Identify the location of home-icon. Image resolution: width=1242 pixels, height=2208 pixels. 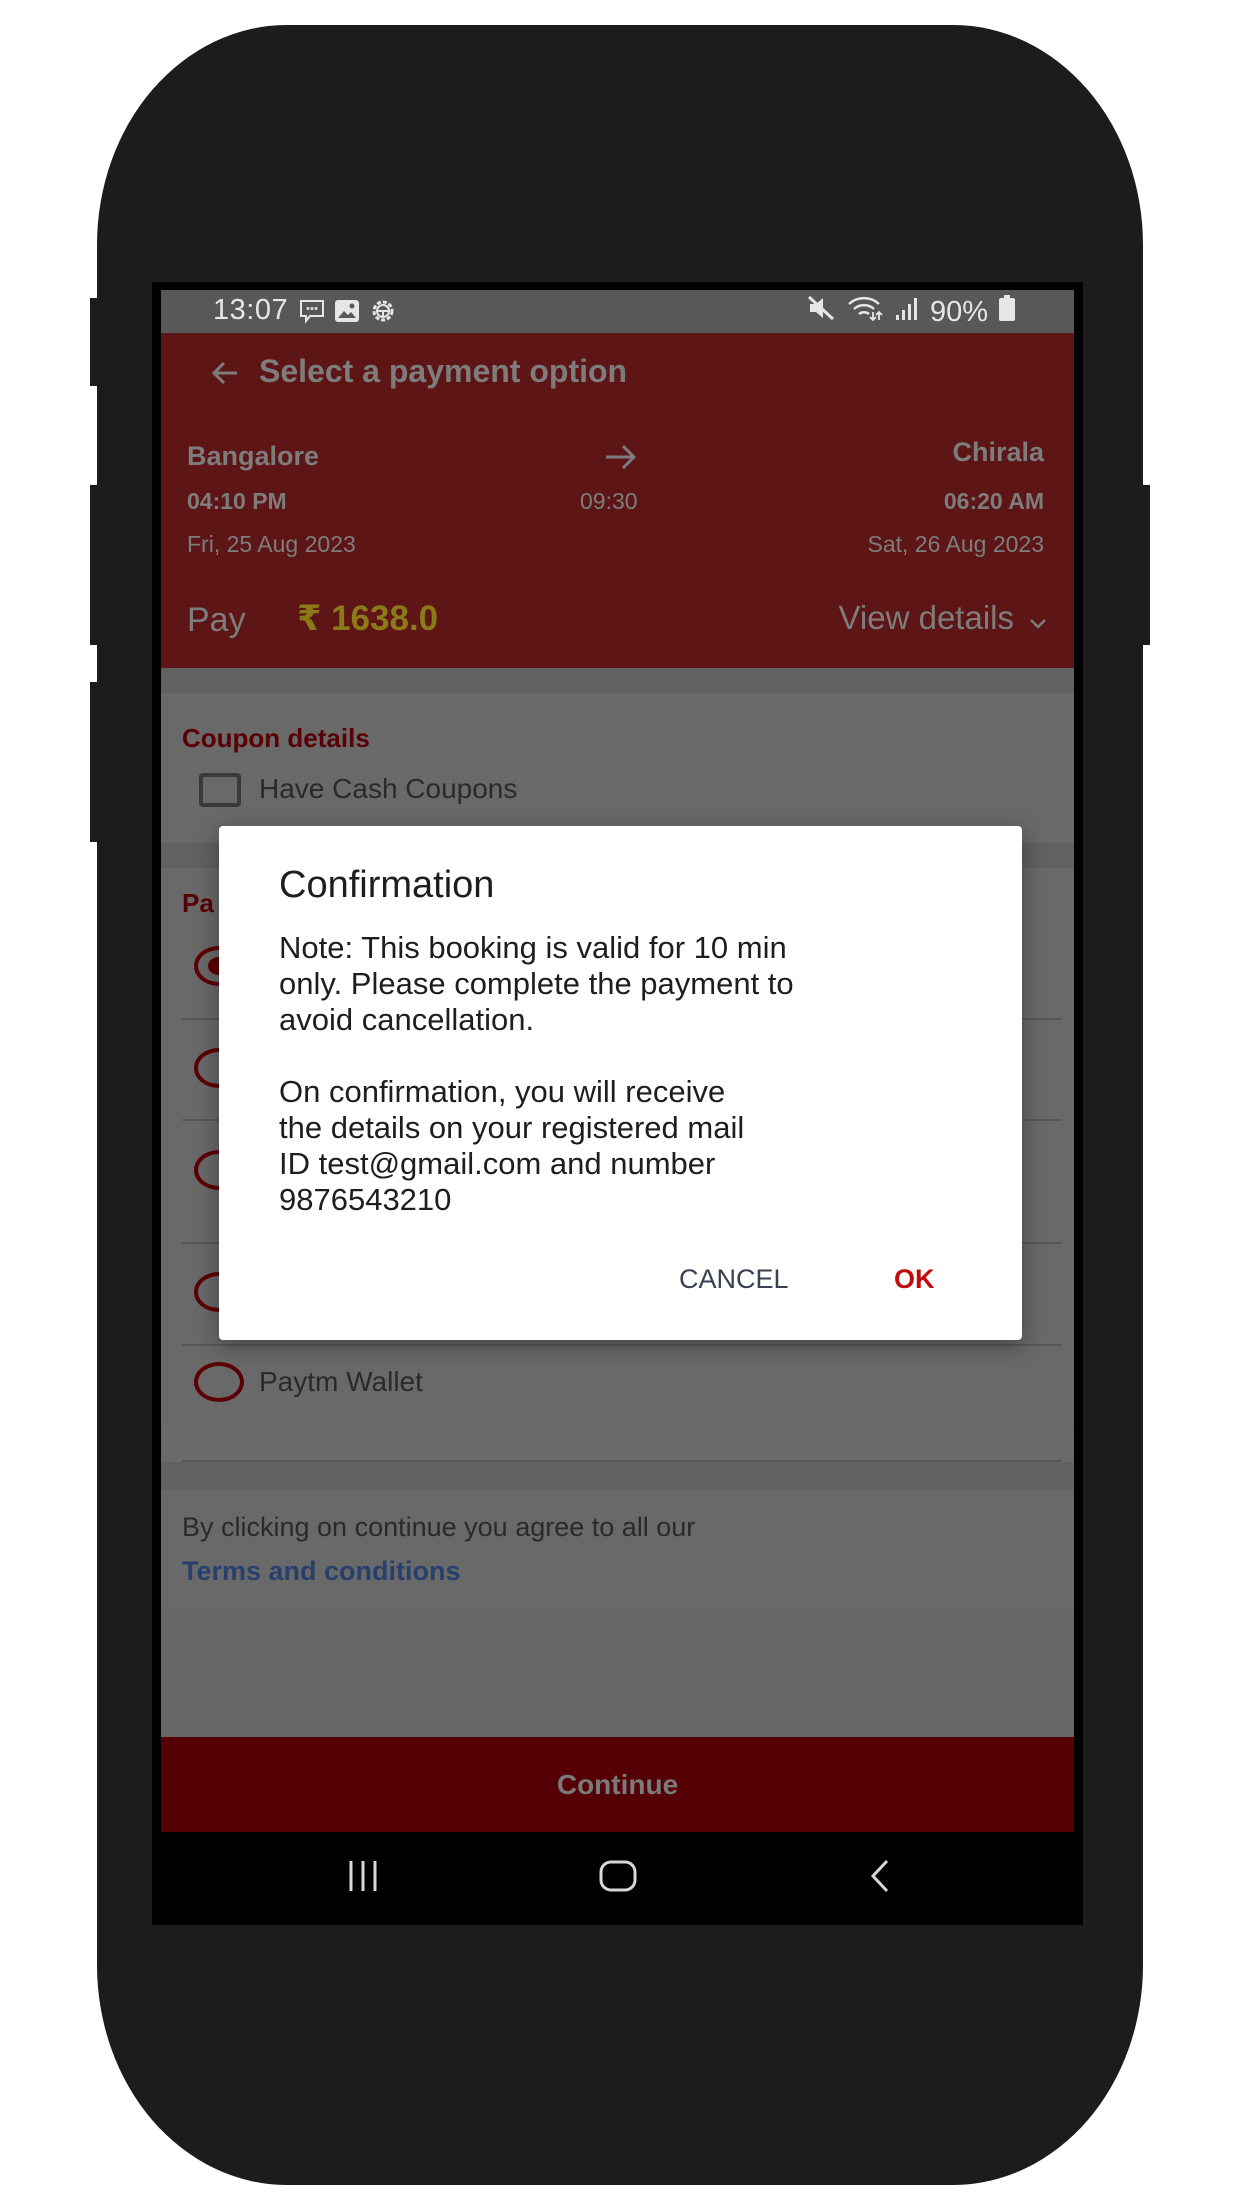
(618, 1876).